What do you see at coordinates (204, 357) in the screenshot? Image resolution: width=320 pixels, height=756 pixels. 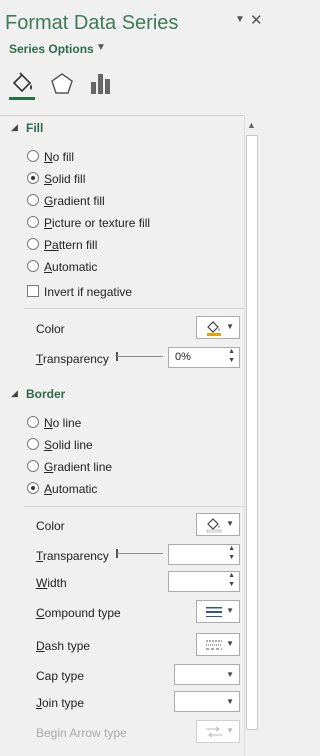 I see `fill-transparency-spinner: 0% ▲ ▼` at bounding box center [204, 357].